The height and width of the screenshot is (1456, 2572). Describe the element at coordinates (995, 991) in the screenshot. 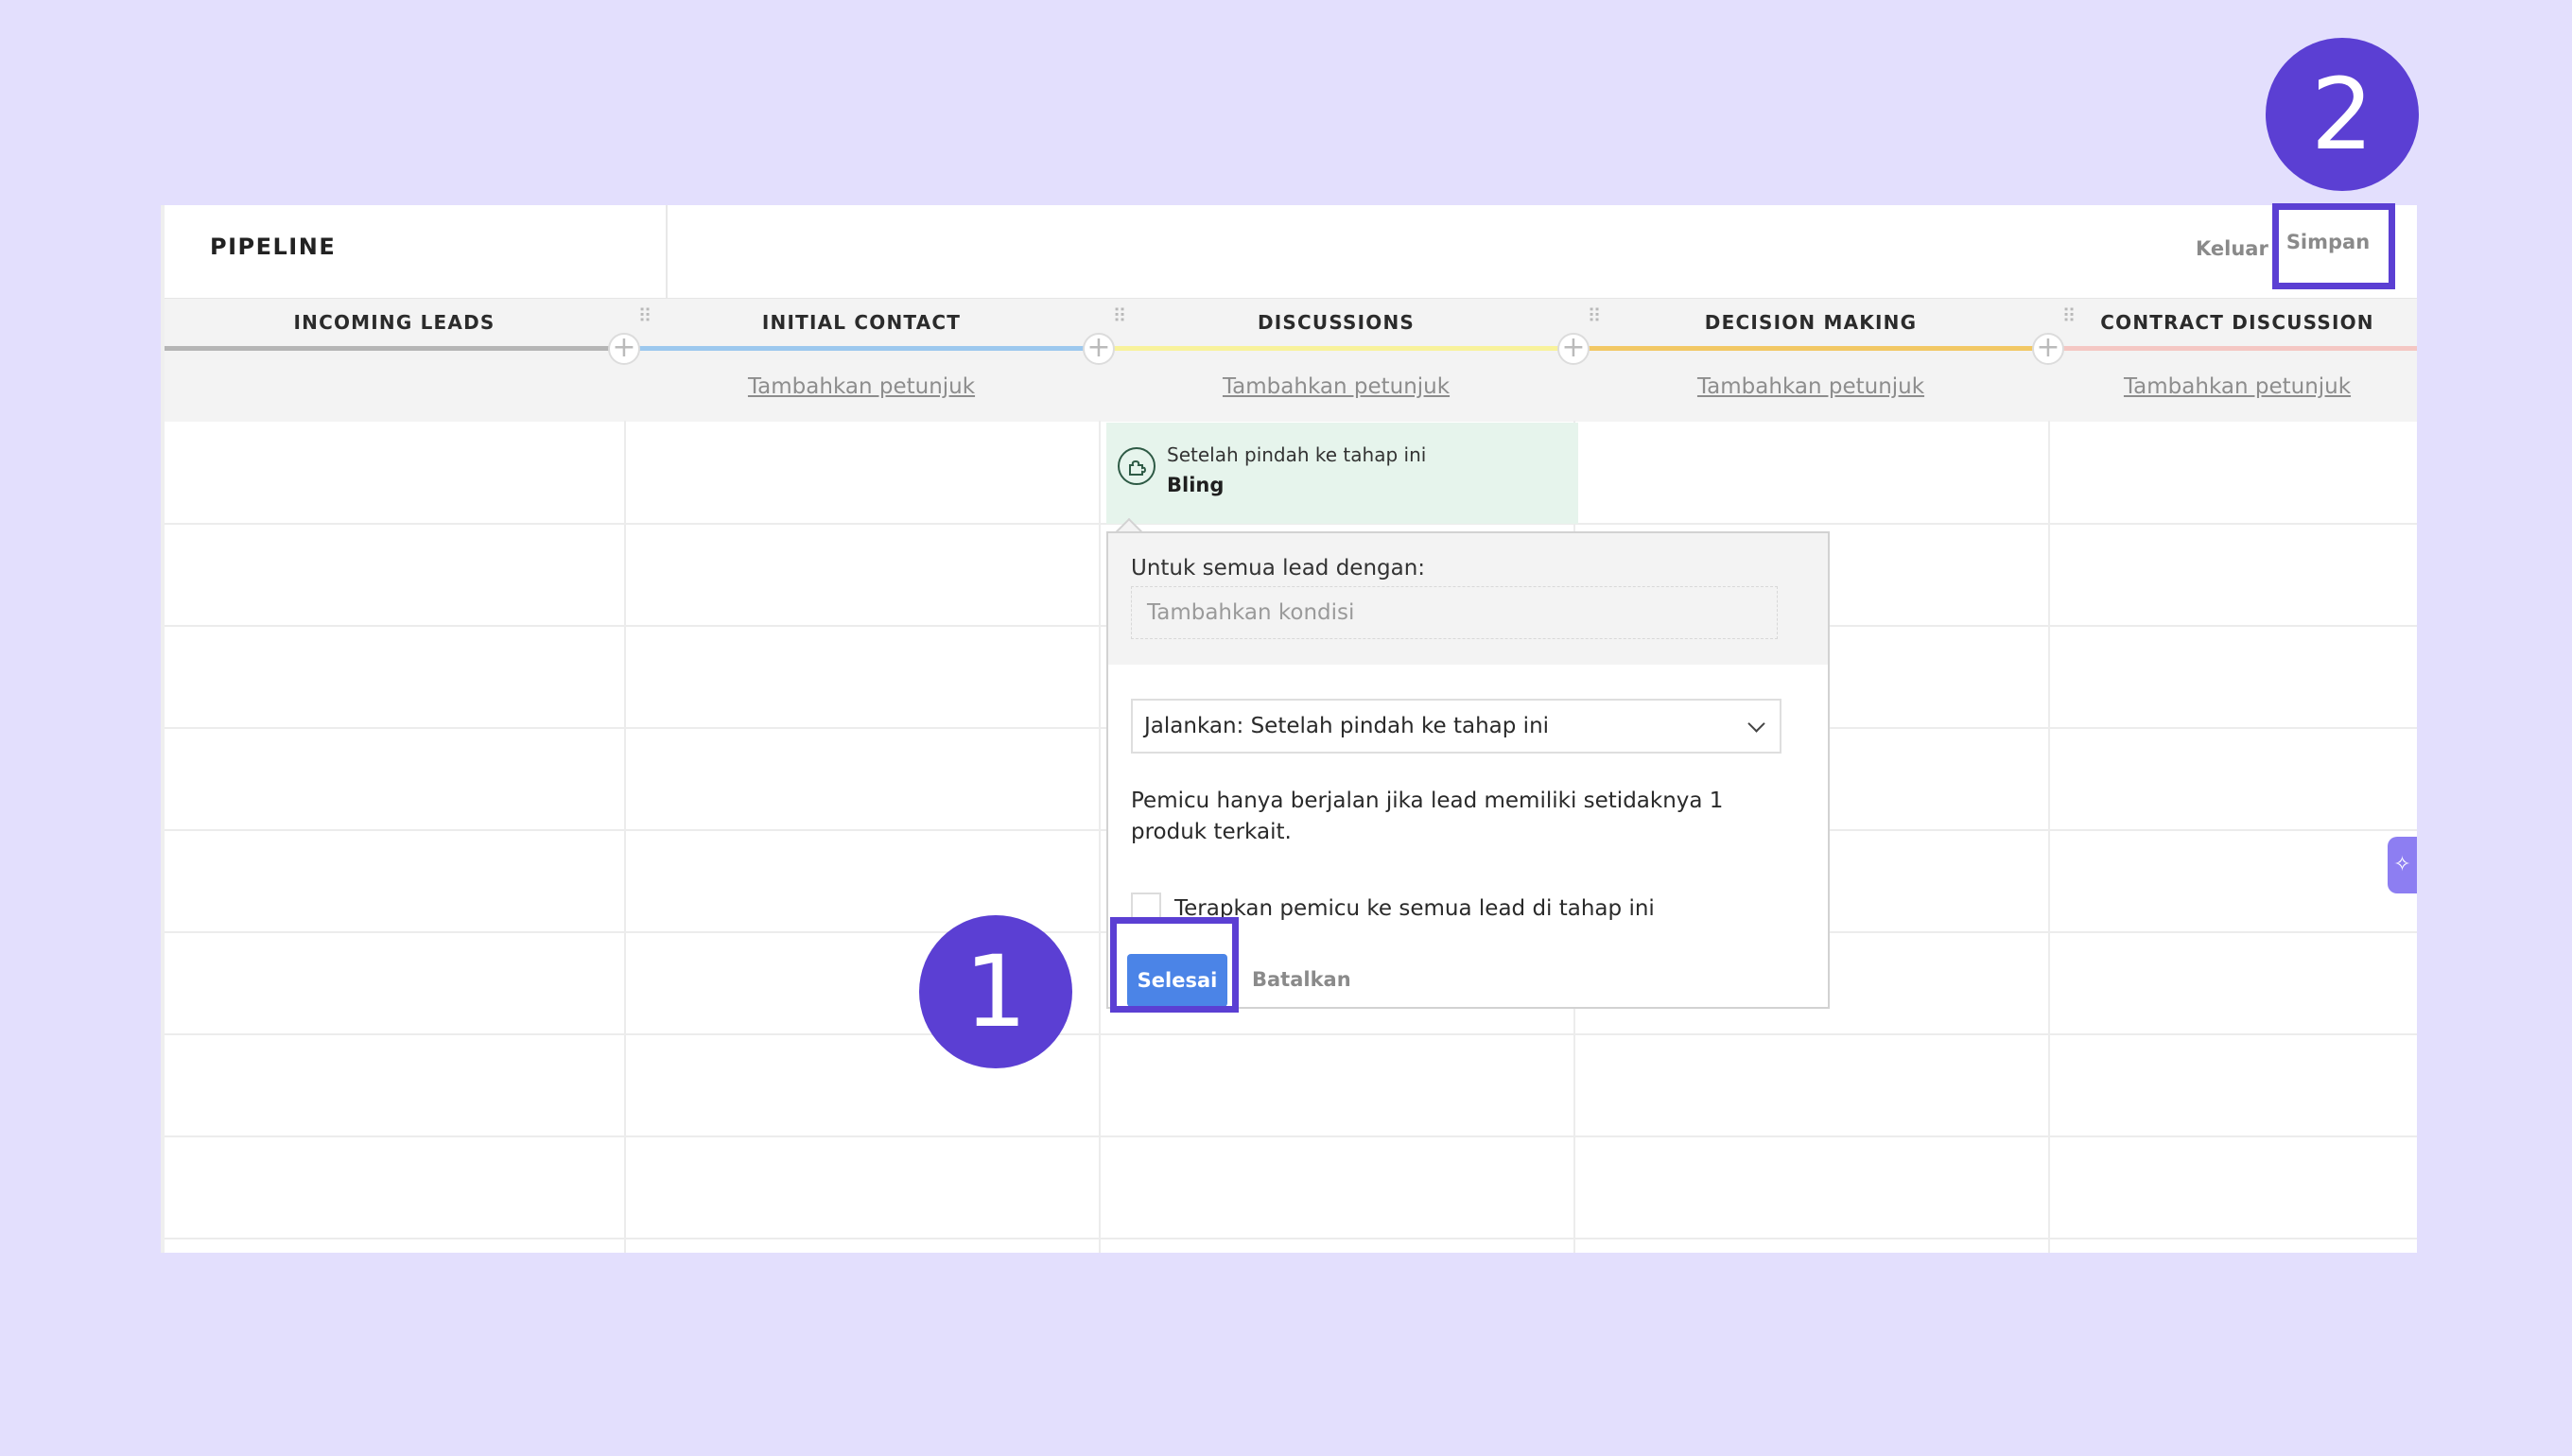

I see `step-1-badge: 1` at that location.